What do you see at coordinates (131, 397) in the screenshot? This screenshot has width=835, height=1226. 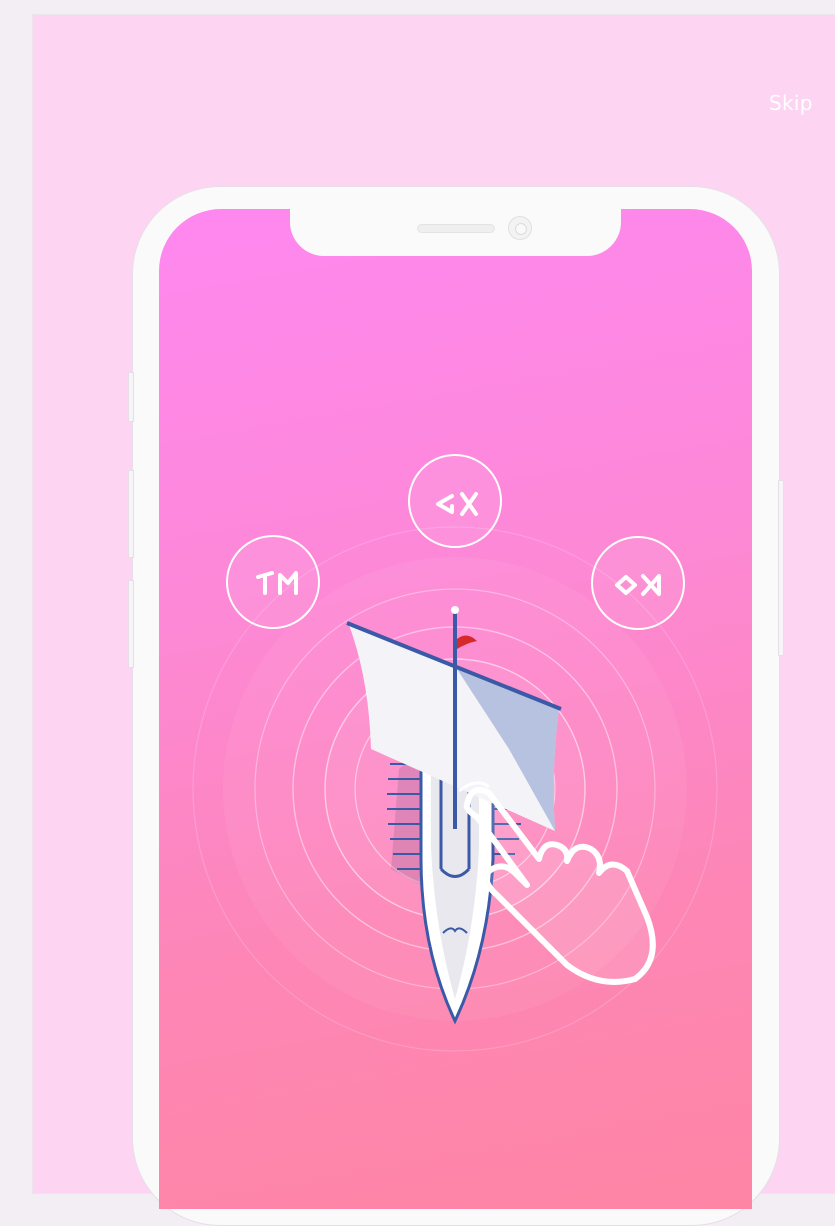 I see `phone-mute-switch` at bounding box center [131, 397].